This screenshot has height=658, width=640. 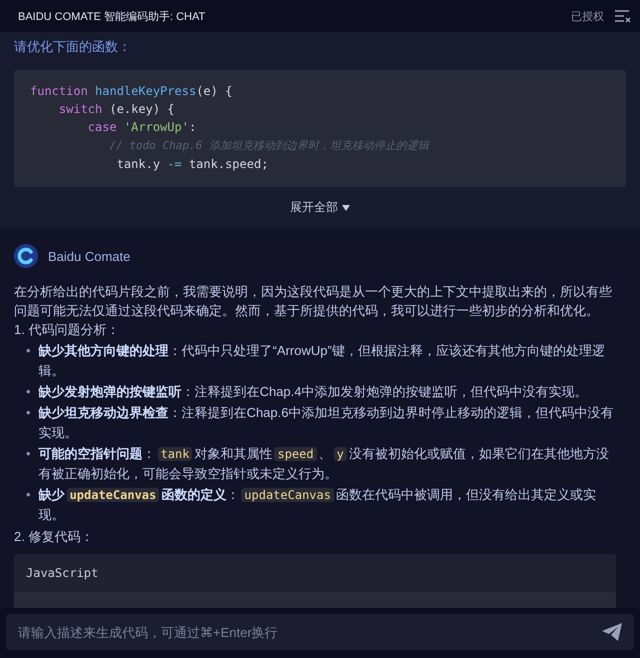 What do you see at coordinates (112, 17) in the screenshot?
I see `window-title: BAIDU COMATE 智能编码助手: CHAT` at bounding box center [112, 17].